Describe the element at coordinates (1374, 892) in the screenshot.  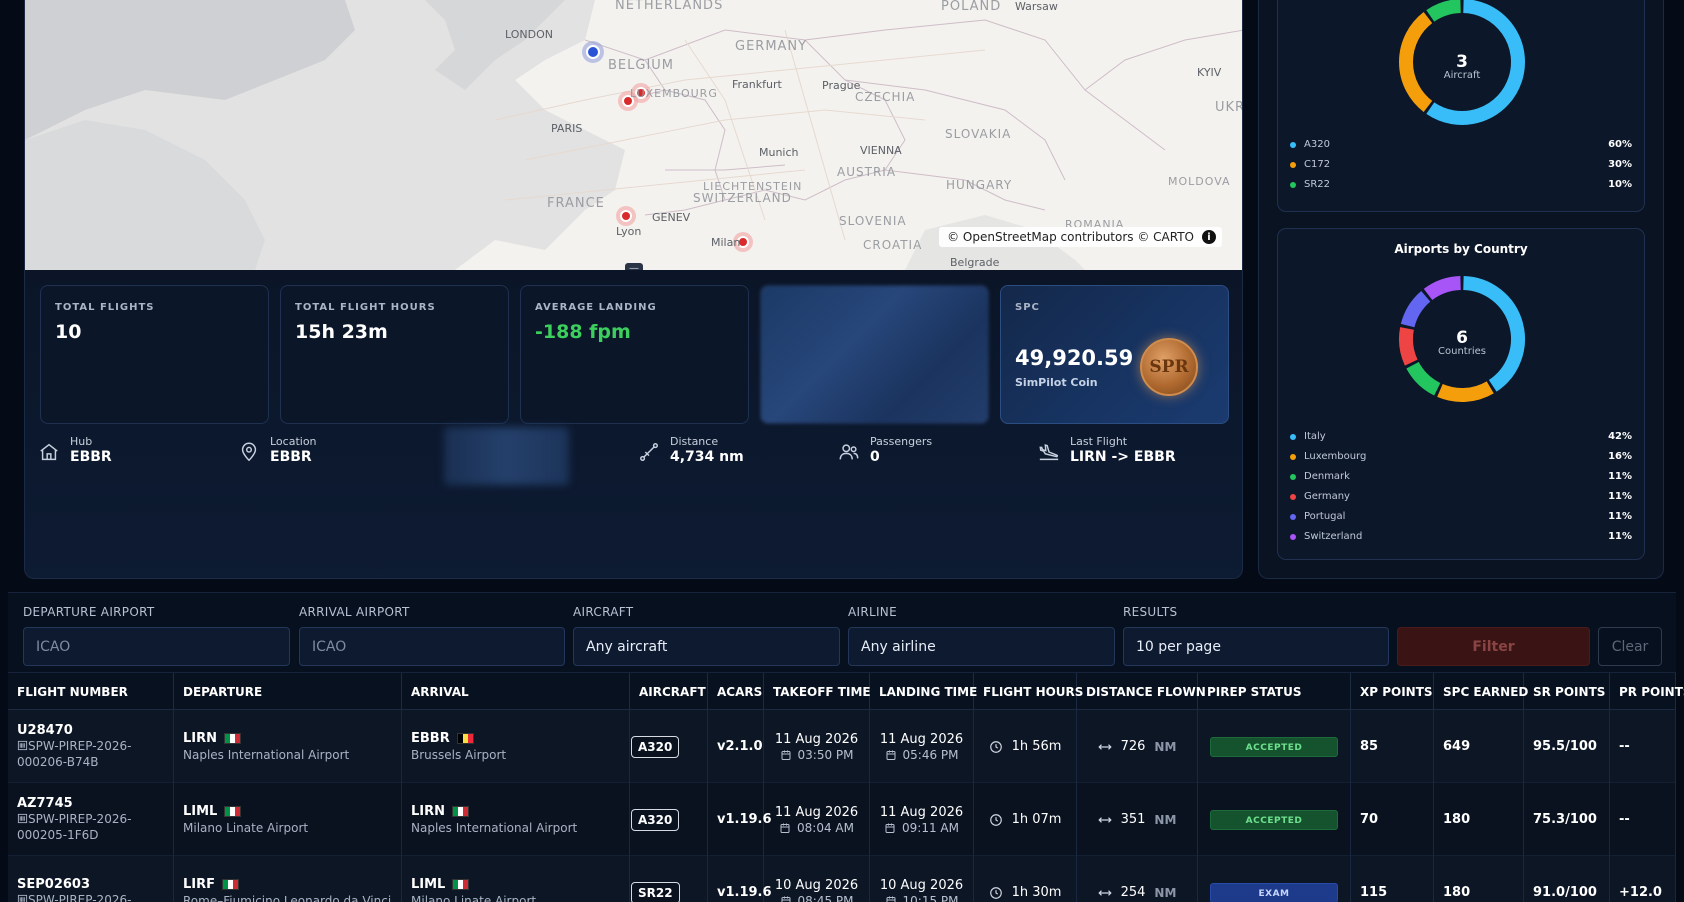
I see `xp-points: 115` at that location.